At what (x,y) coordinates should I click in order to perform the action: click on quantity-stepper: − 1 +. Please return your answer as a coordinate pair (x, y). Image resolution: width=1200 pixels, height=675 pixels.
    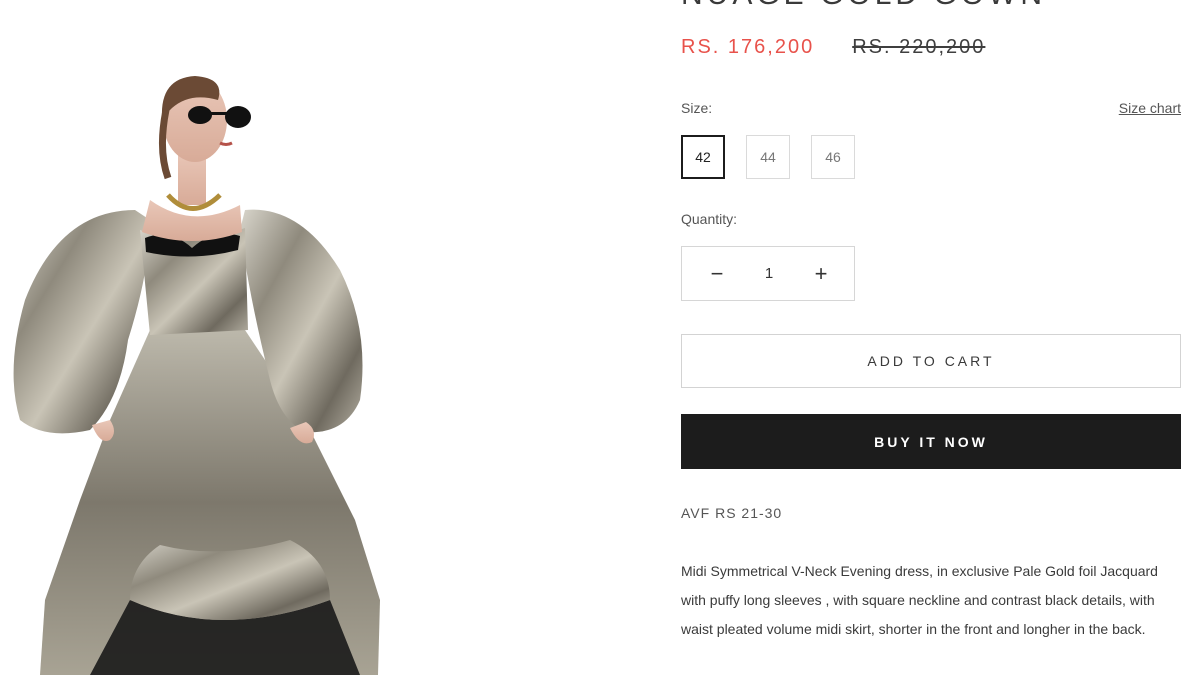
    Looking at the image, I should click on (768, 273).